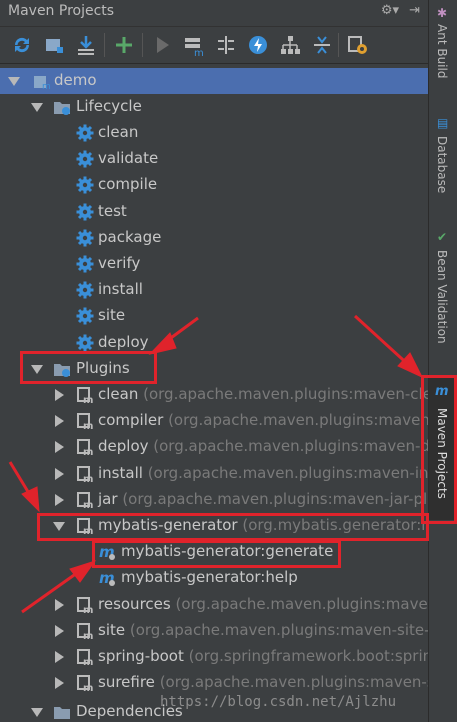 The height and width of the screenshot is (722, 457). What do you see at coordinates (126, 682) in the screenshot?
I see `plugin-name: surefire` at bounding box center [126, 682].